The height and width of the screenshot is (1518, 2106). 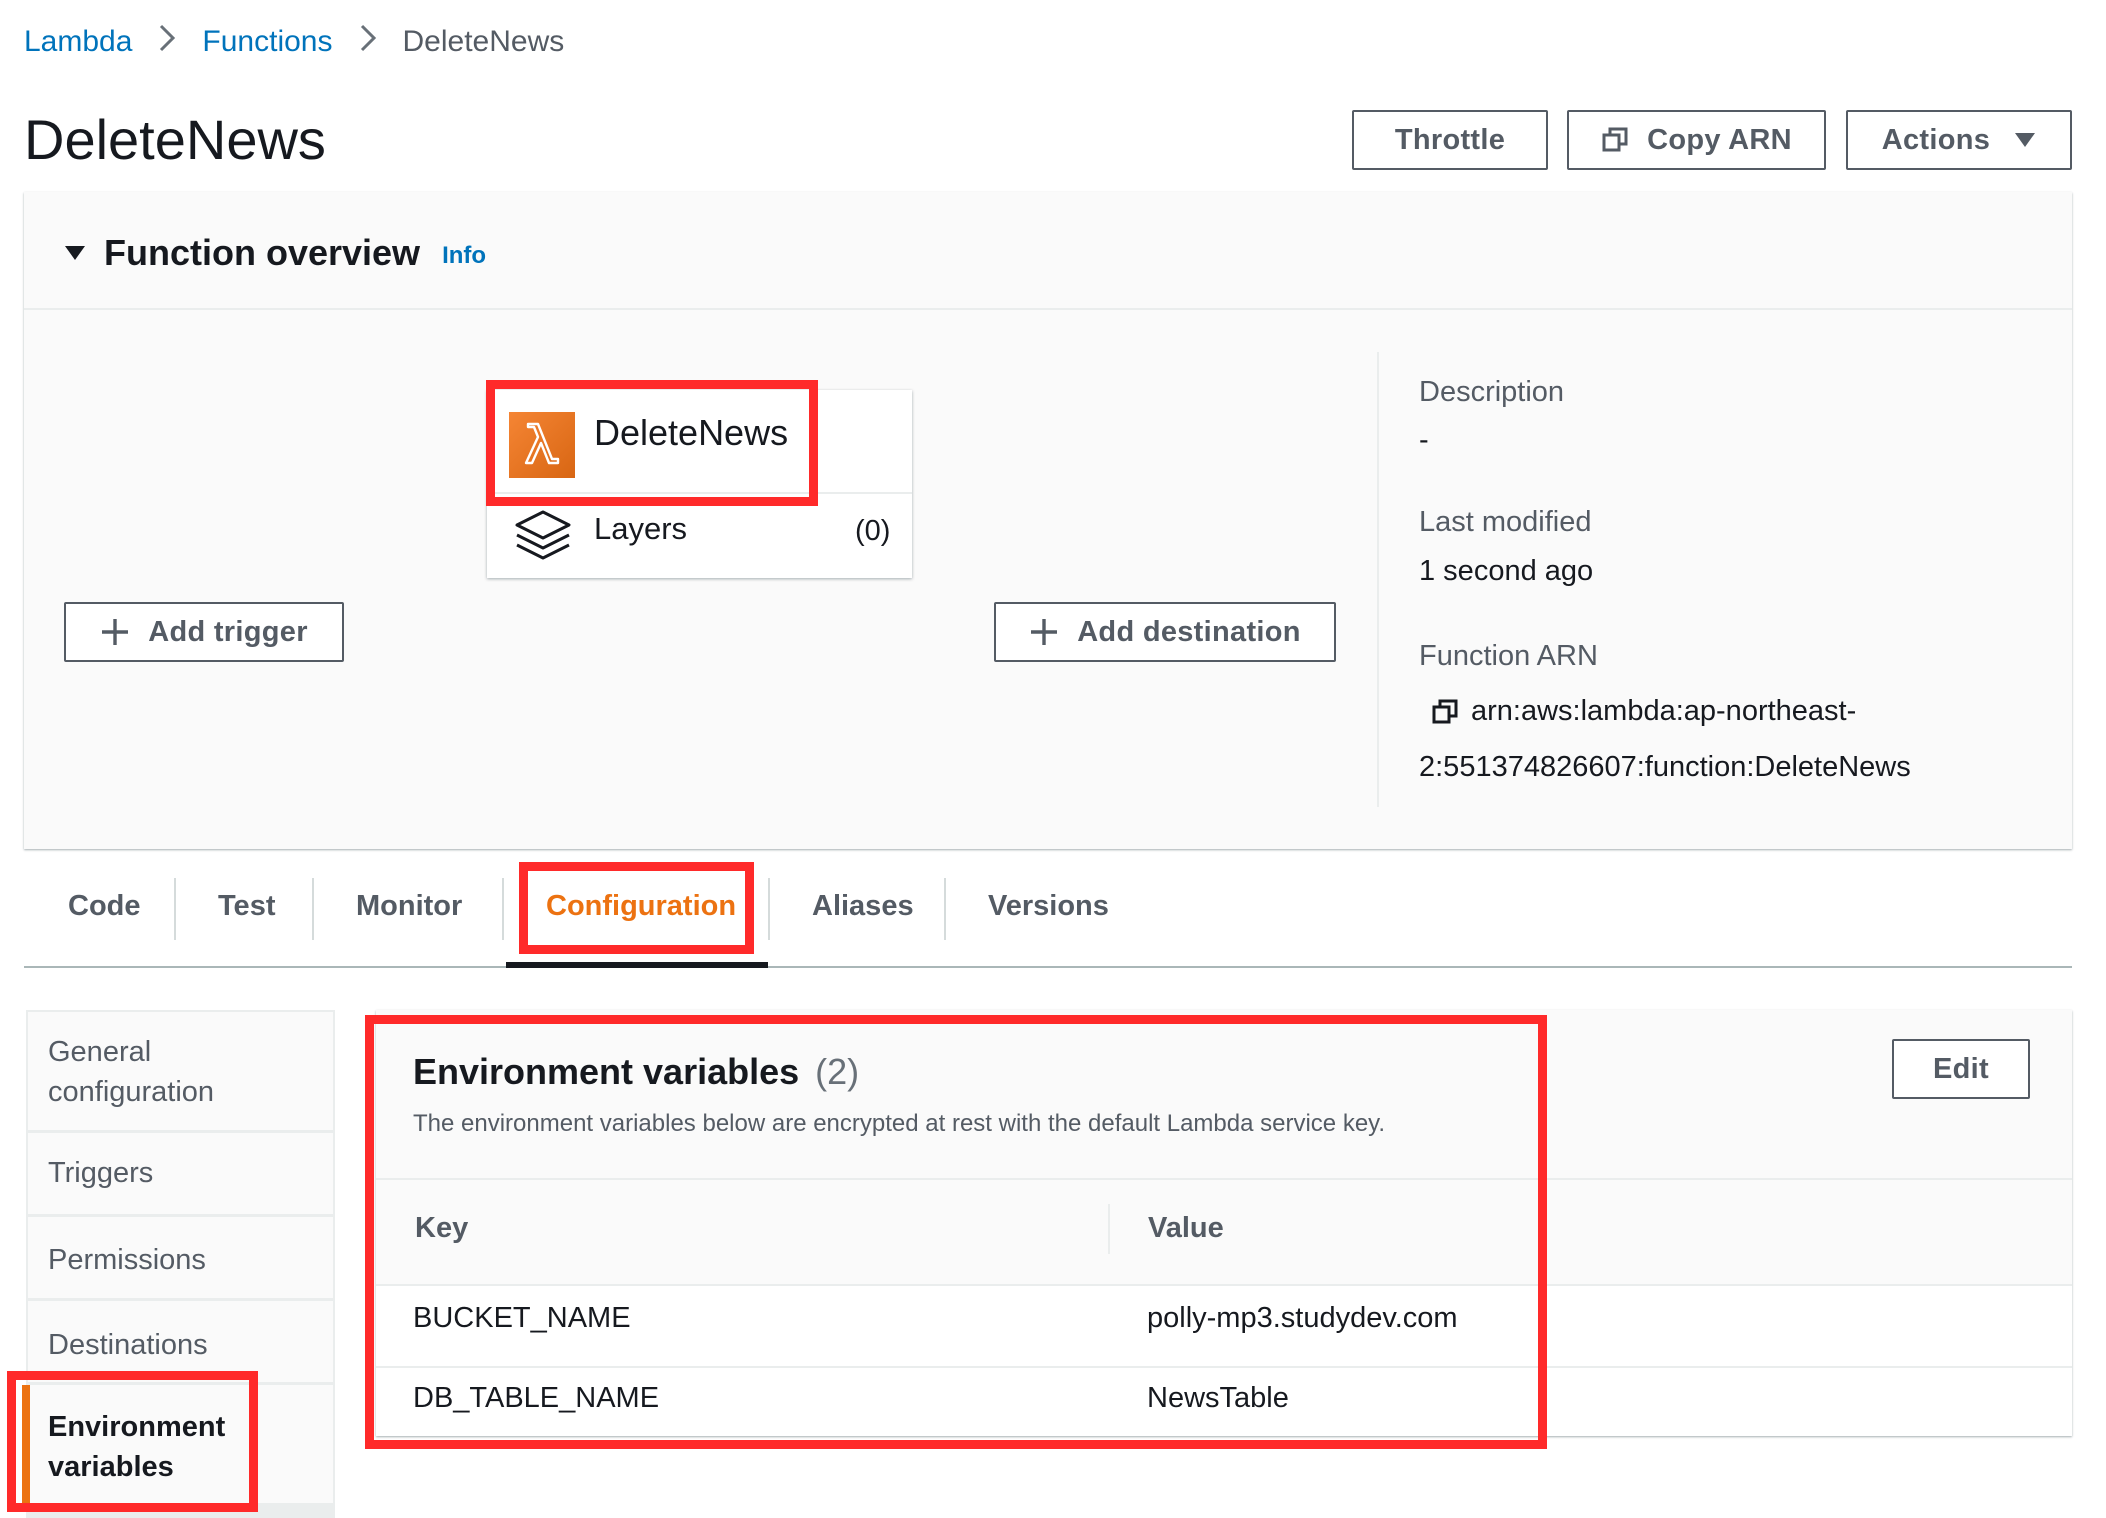 I want to click on copy-arn-button: Copy ARN, so click(x=1696, y=140).